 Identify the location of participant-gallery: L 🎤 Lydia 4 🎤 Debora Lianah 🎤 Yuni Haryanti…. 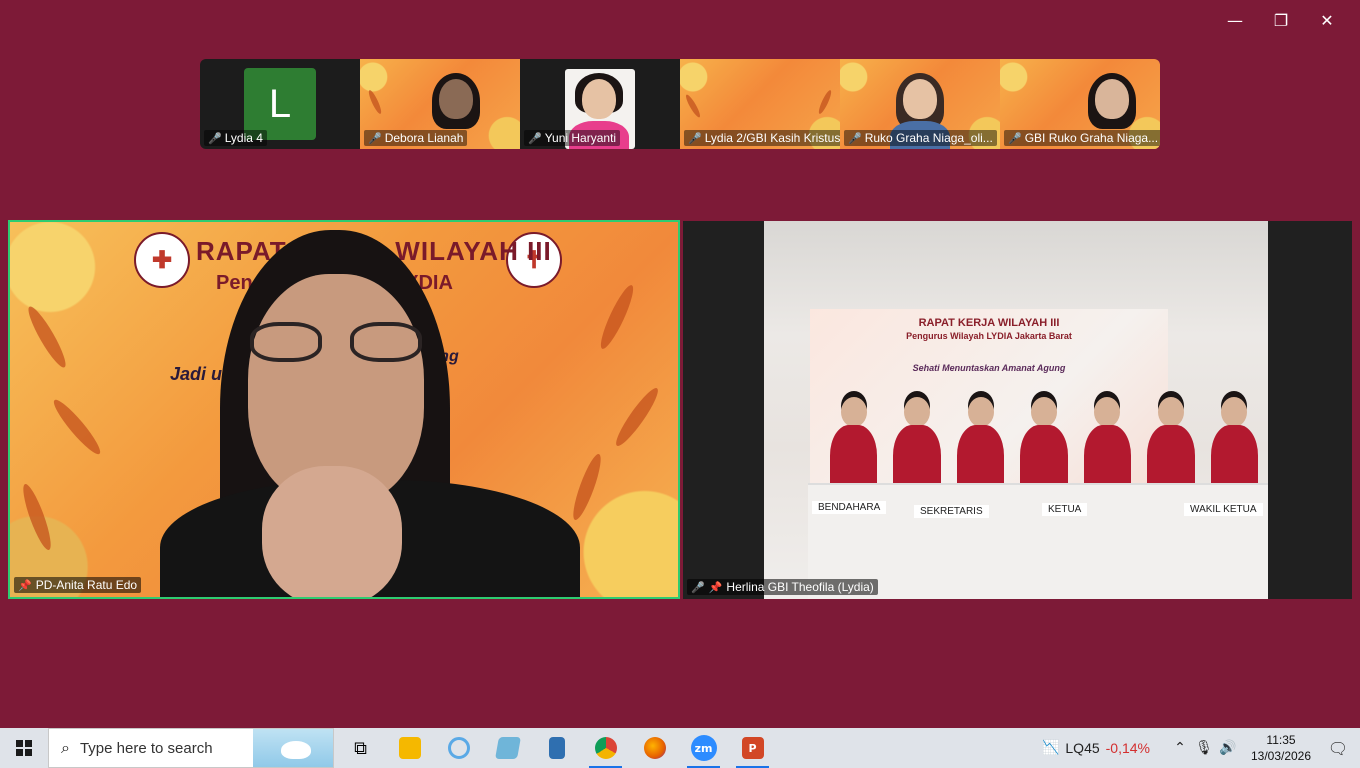
(680, 104).